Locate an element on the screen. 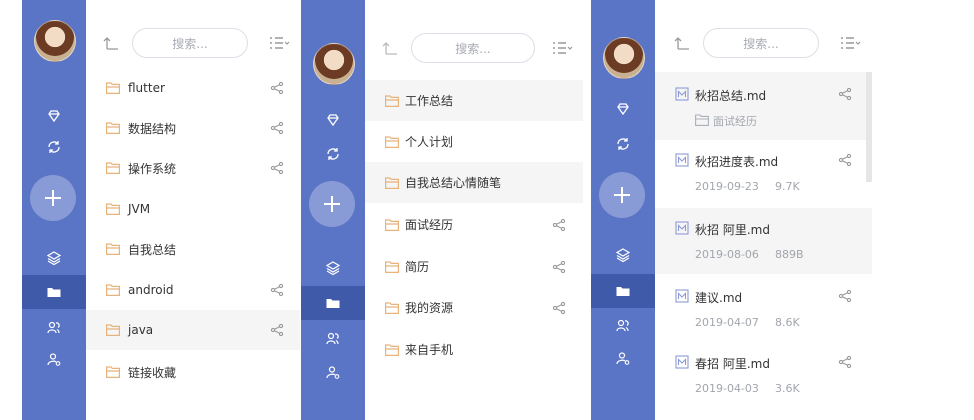 This screenshot has height=420, width=974. list-item-label: 简历 is located at coordinates (417, 267).